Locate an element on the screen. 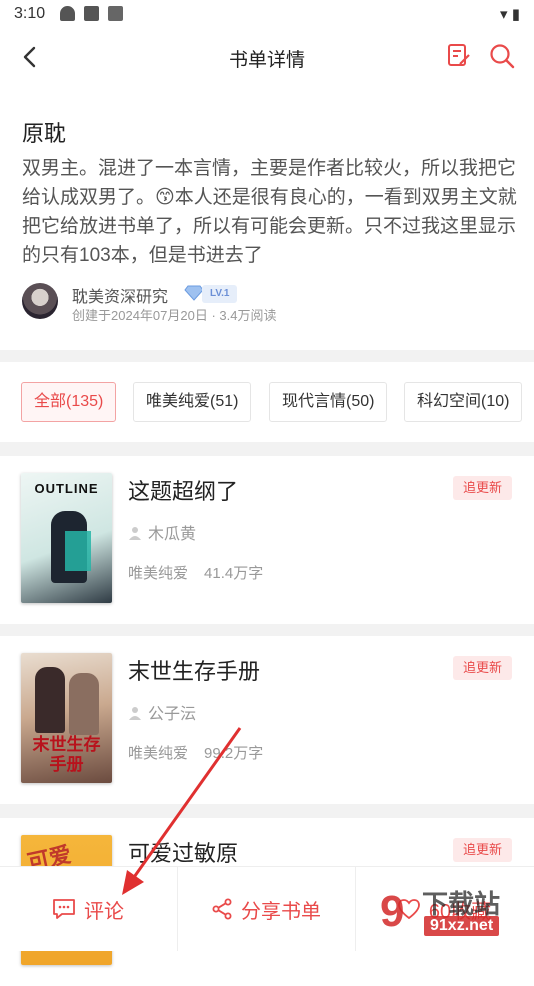 Image resolution: width=534 pixels, height=986 pixels. book-title: 末世生存手册 is located at coordinates (194, 670).